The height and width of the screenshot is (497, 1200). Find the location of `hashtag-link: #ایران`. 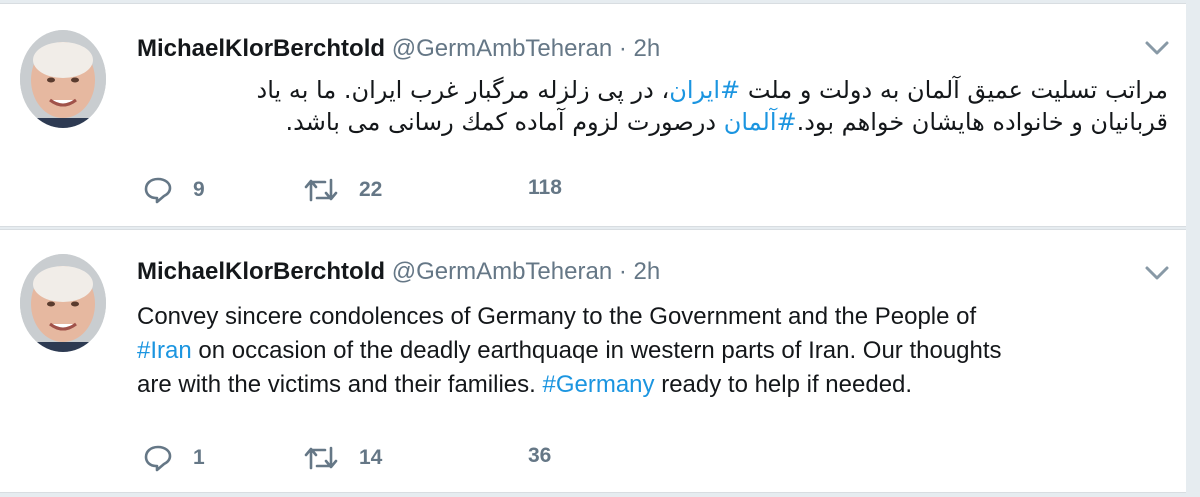

hashtag-link: #ایران is located at coordinates (704, 90).